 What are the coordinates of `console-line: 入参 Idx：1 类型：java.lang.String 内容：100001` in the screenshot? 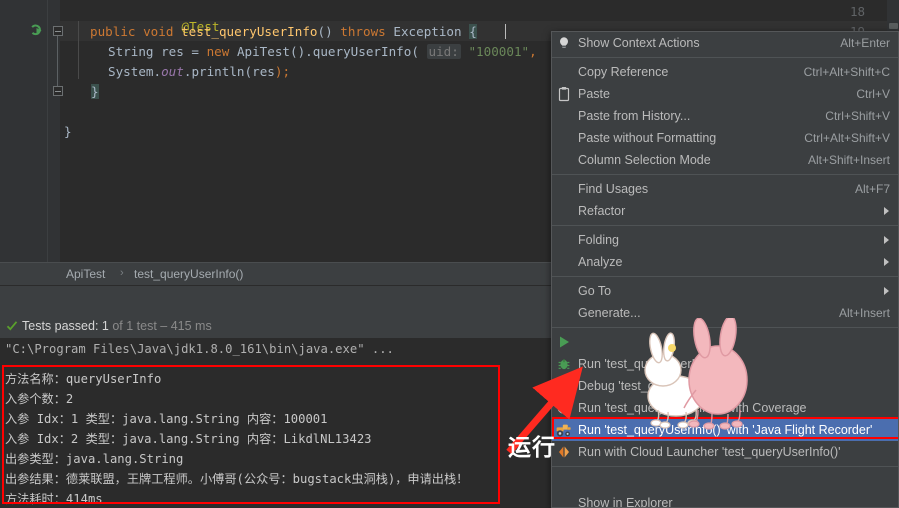 It's located at (166, 419).